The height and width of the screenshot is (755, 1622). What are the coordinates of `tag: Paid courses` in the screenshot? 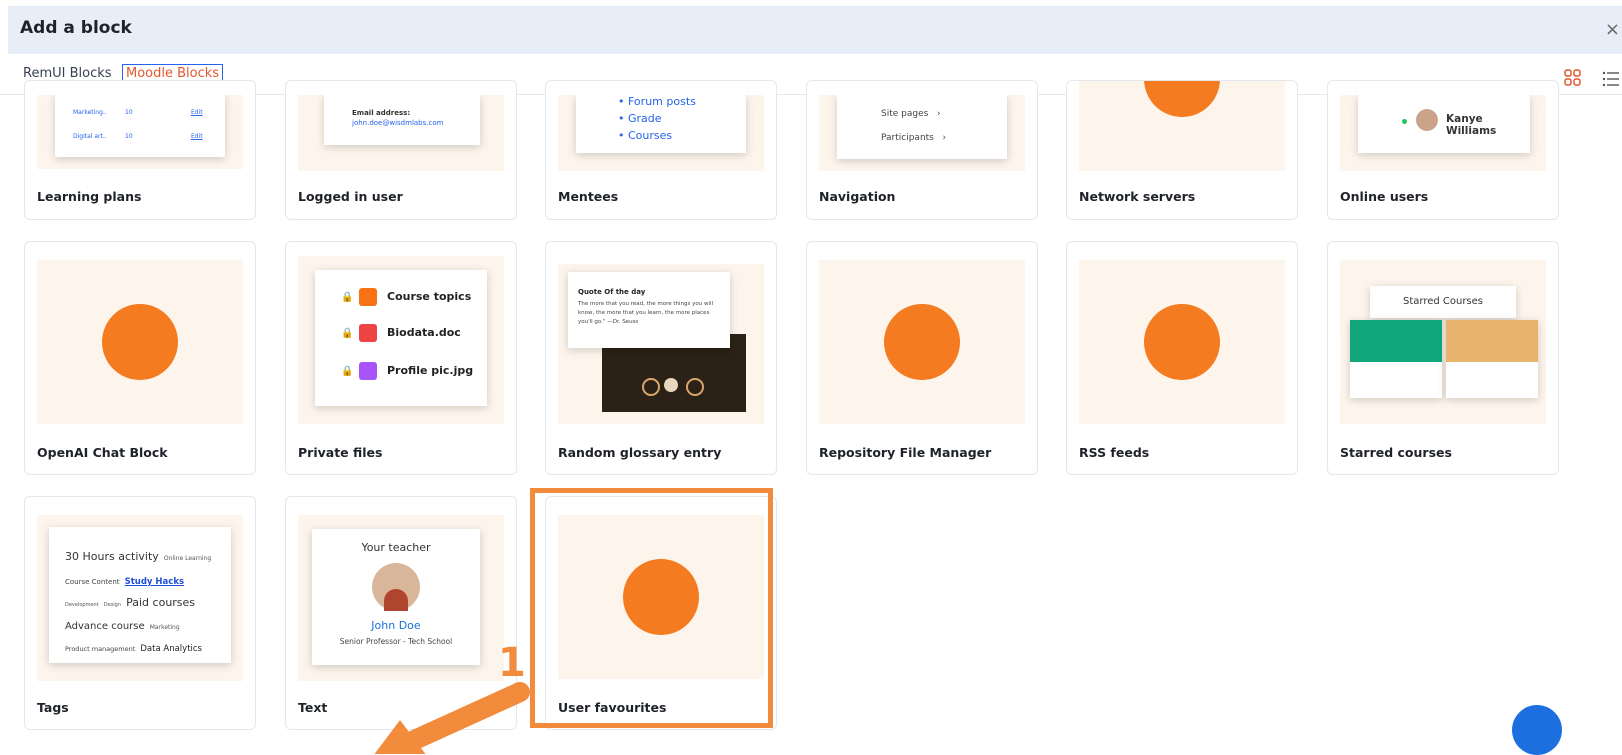 It's located at (161, 602).